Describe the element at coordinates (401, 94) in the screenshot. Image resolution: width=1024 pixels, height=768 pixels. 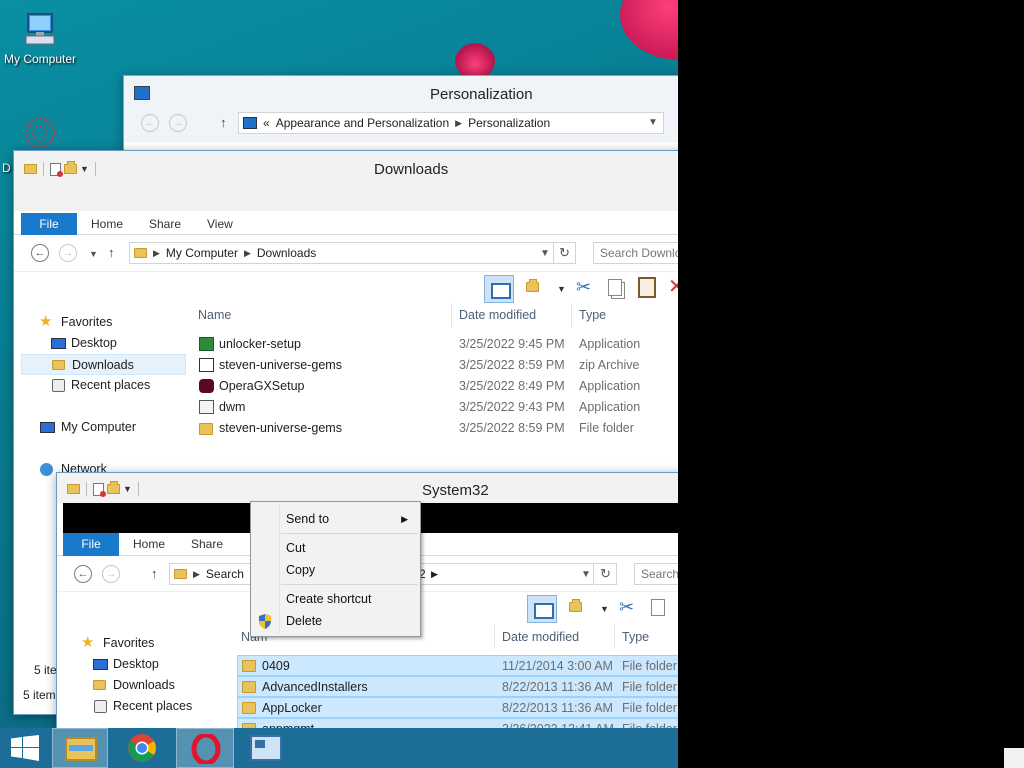
I see `personalization-titlebar: Personalization` at that location.